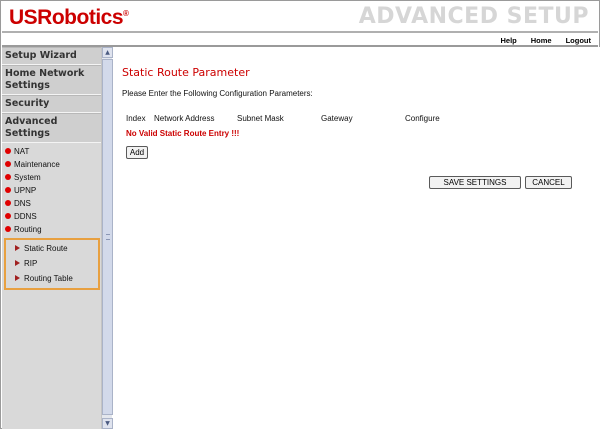 The image size is (600, 429). What do you see at coordinates (51, 128) in the screenshot?
I see `nav-advanced-settings: Advanced Settings` at bounding box center [51, 128].